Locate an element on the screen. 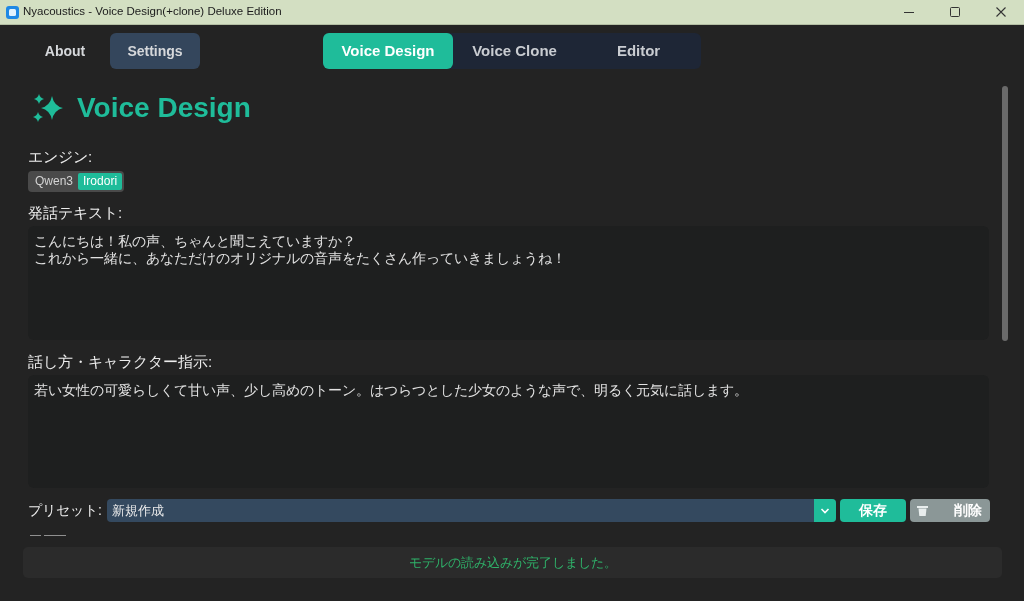 The height and width of the screenshot is (601, 1024). page-title: Voice Design is located at coordinates (164, 108).